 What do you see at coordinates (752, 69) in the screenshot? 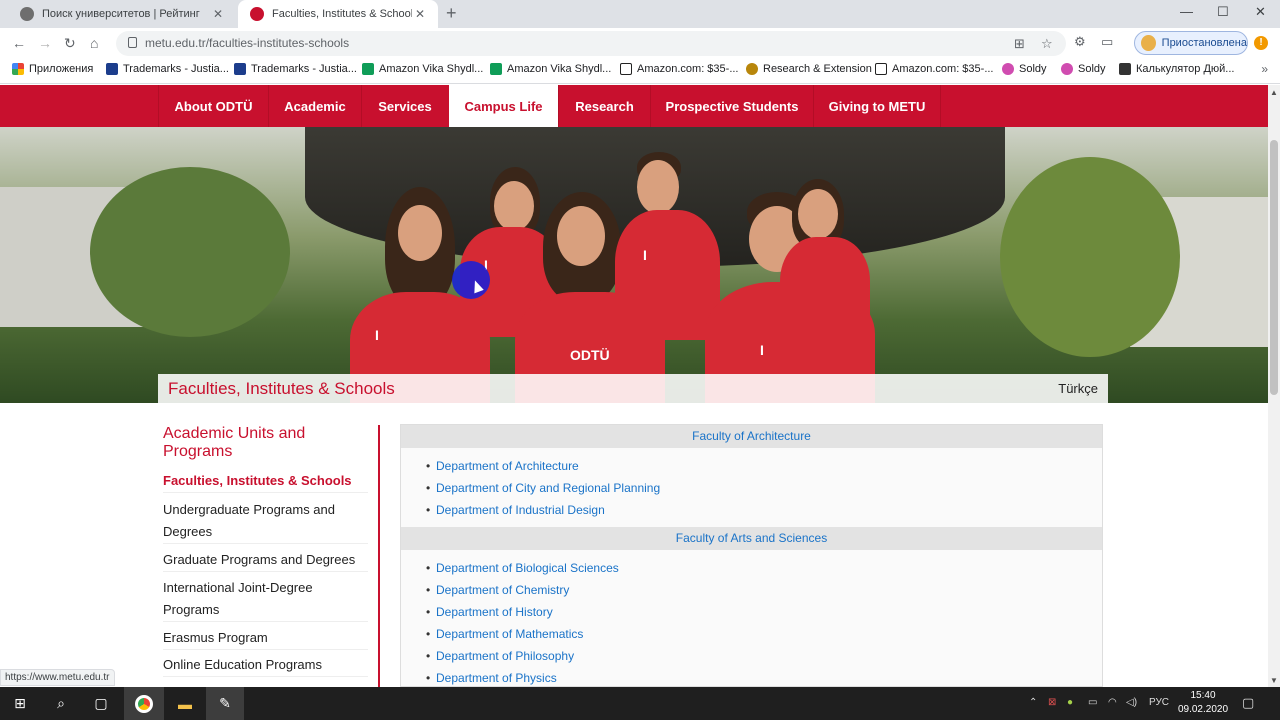
I see `research-icon` at bounding box center [752, 69].